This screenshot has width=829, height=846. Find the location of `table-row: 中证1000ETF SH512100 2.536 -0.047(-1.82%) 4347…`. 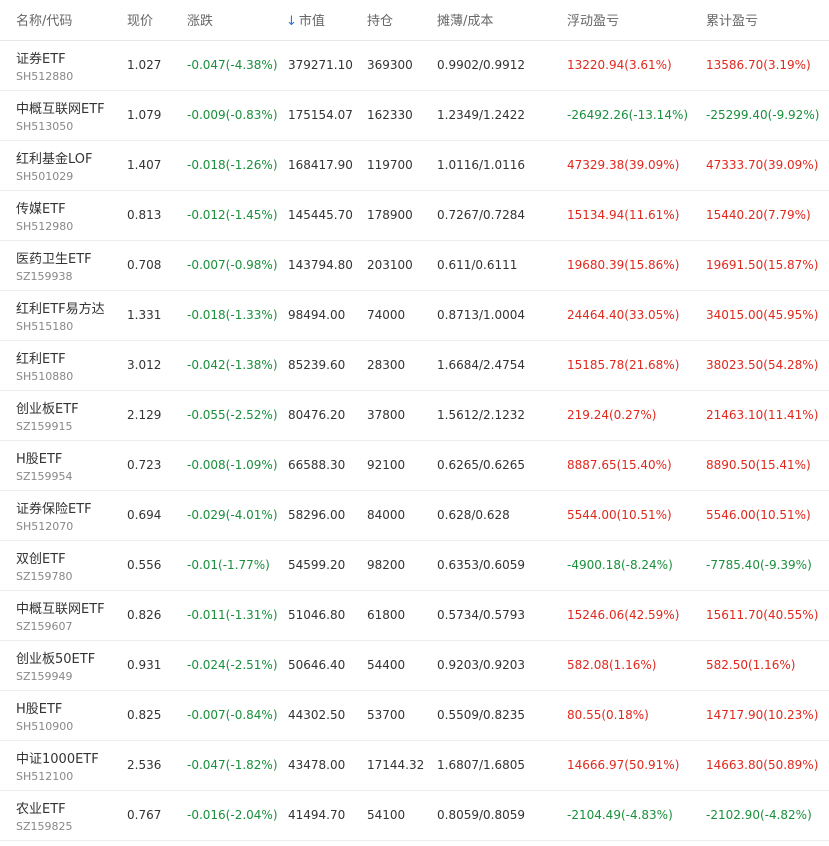

table-row: 中证1000ETF SH512100 2.536 -0.047(-1.82%) 4347… is located at coordinates (414, 766).